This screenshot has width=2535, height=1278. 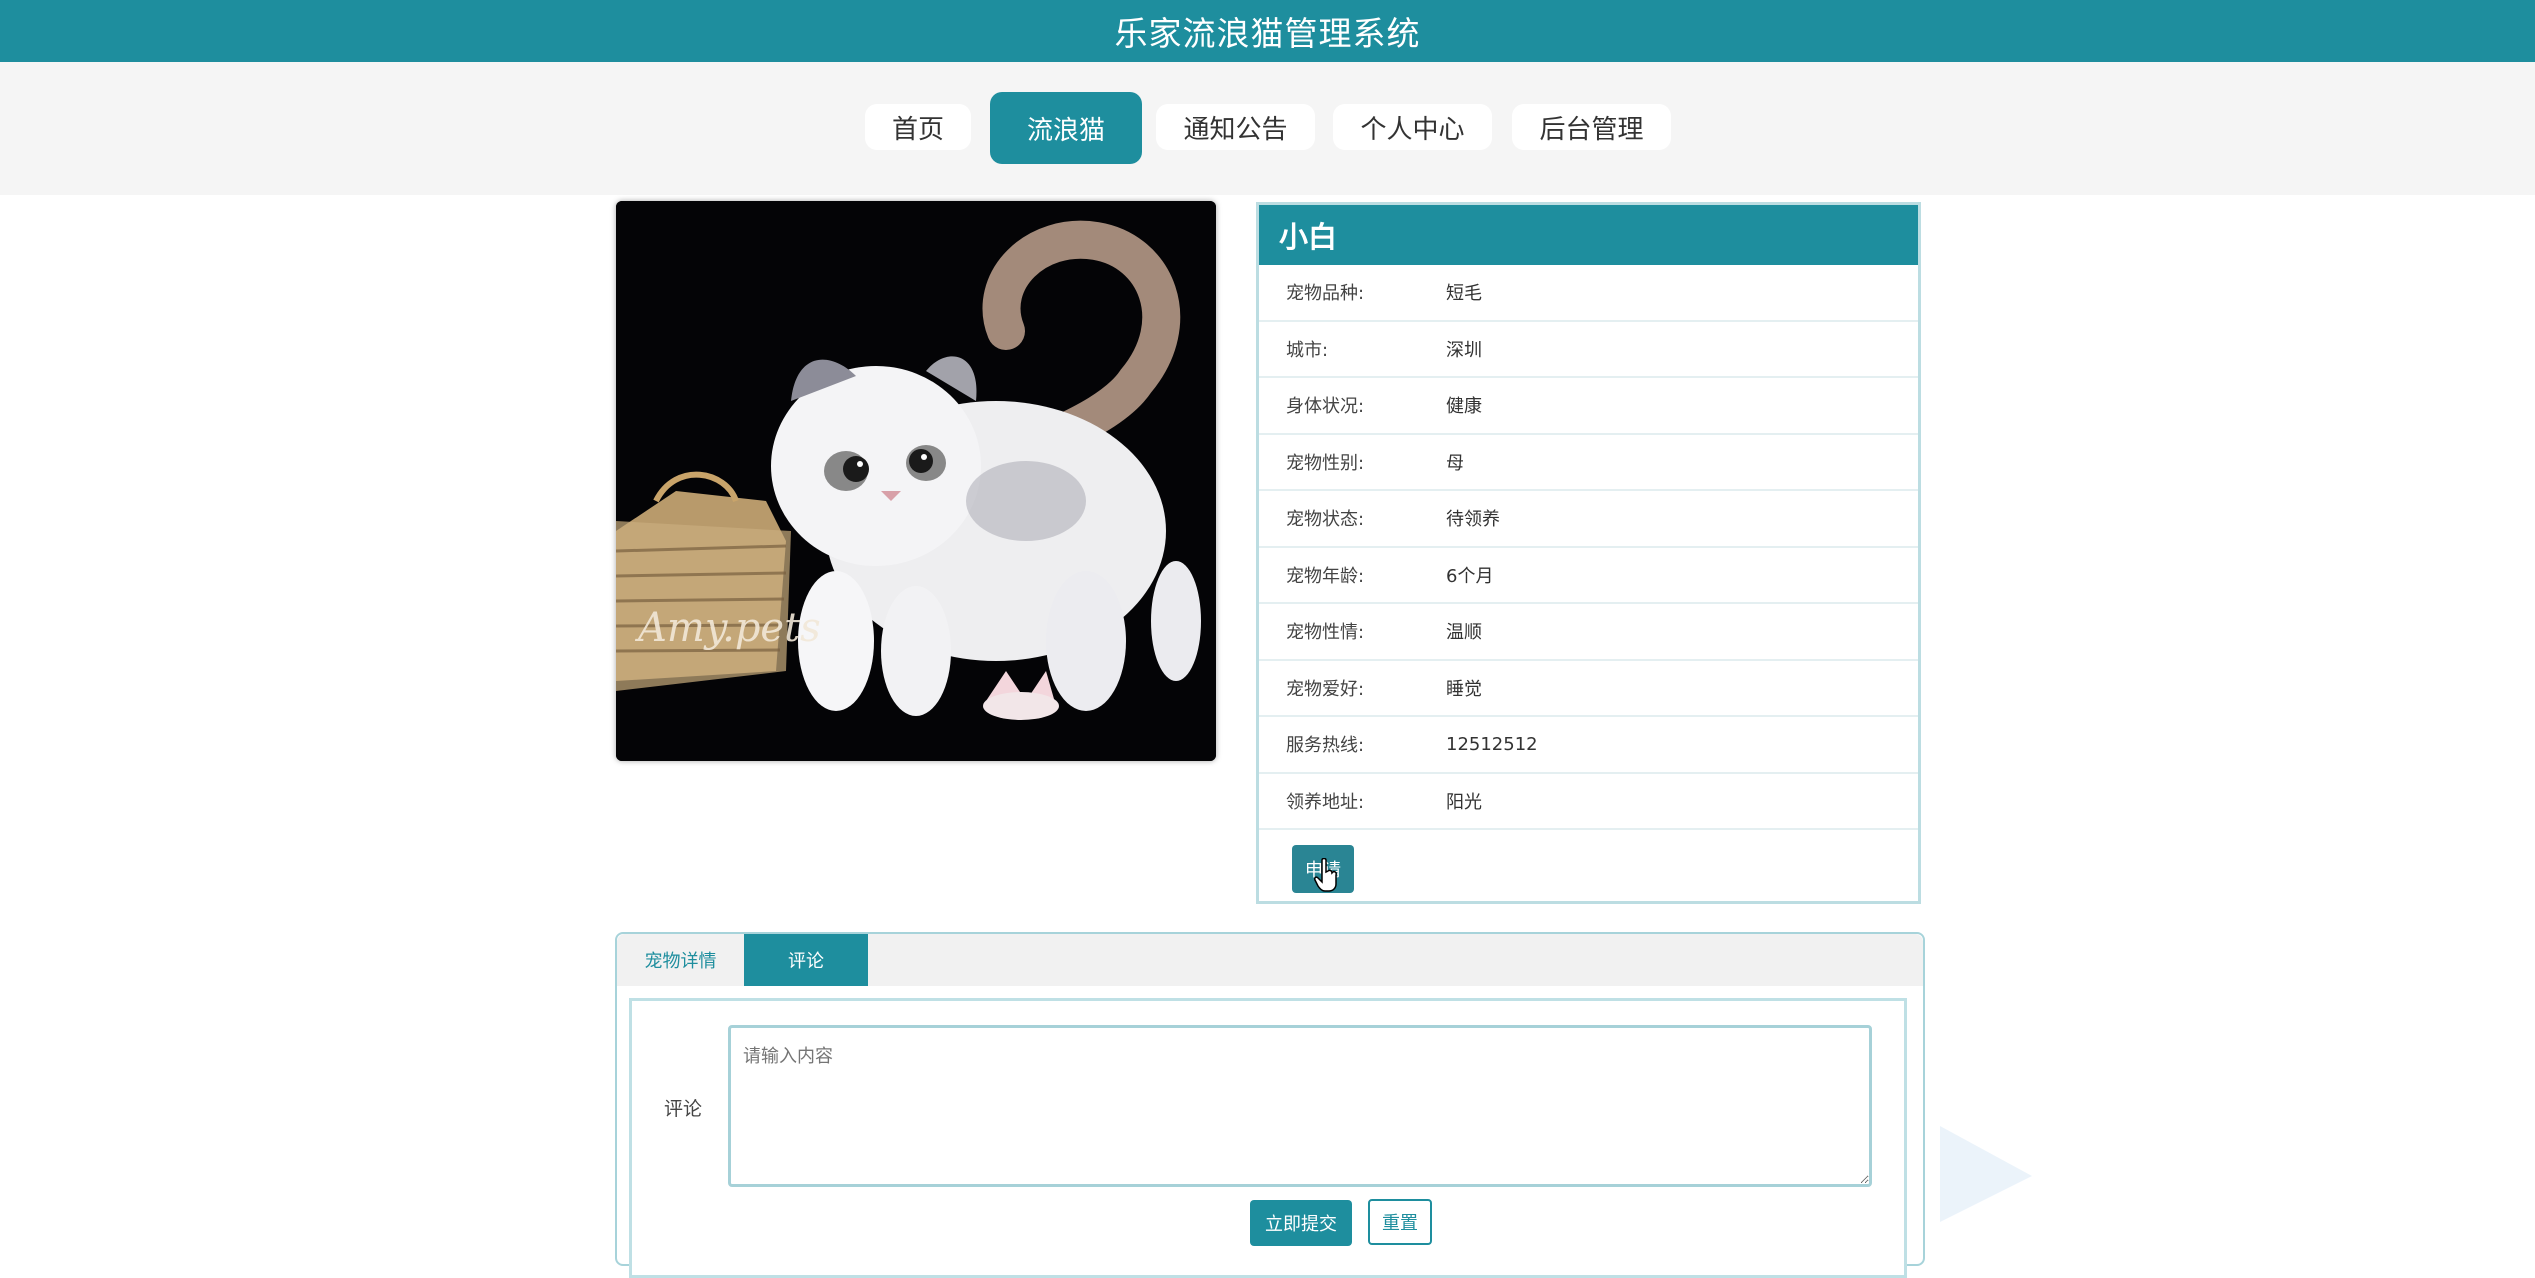 I want to click on reset-button: 重置, so click(x=1400, y=1222).